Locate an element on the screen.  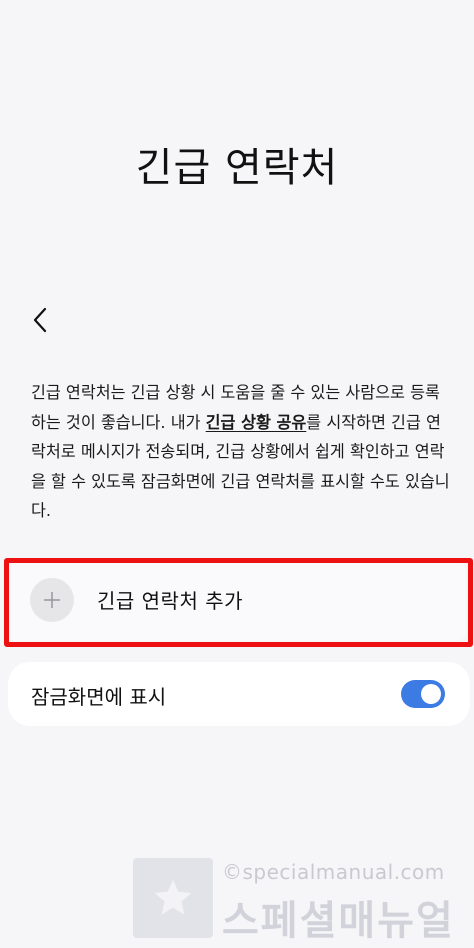
add-contact-label: 긴급 연락처 추가 is located at coordinates (170, 601).